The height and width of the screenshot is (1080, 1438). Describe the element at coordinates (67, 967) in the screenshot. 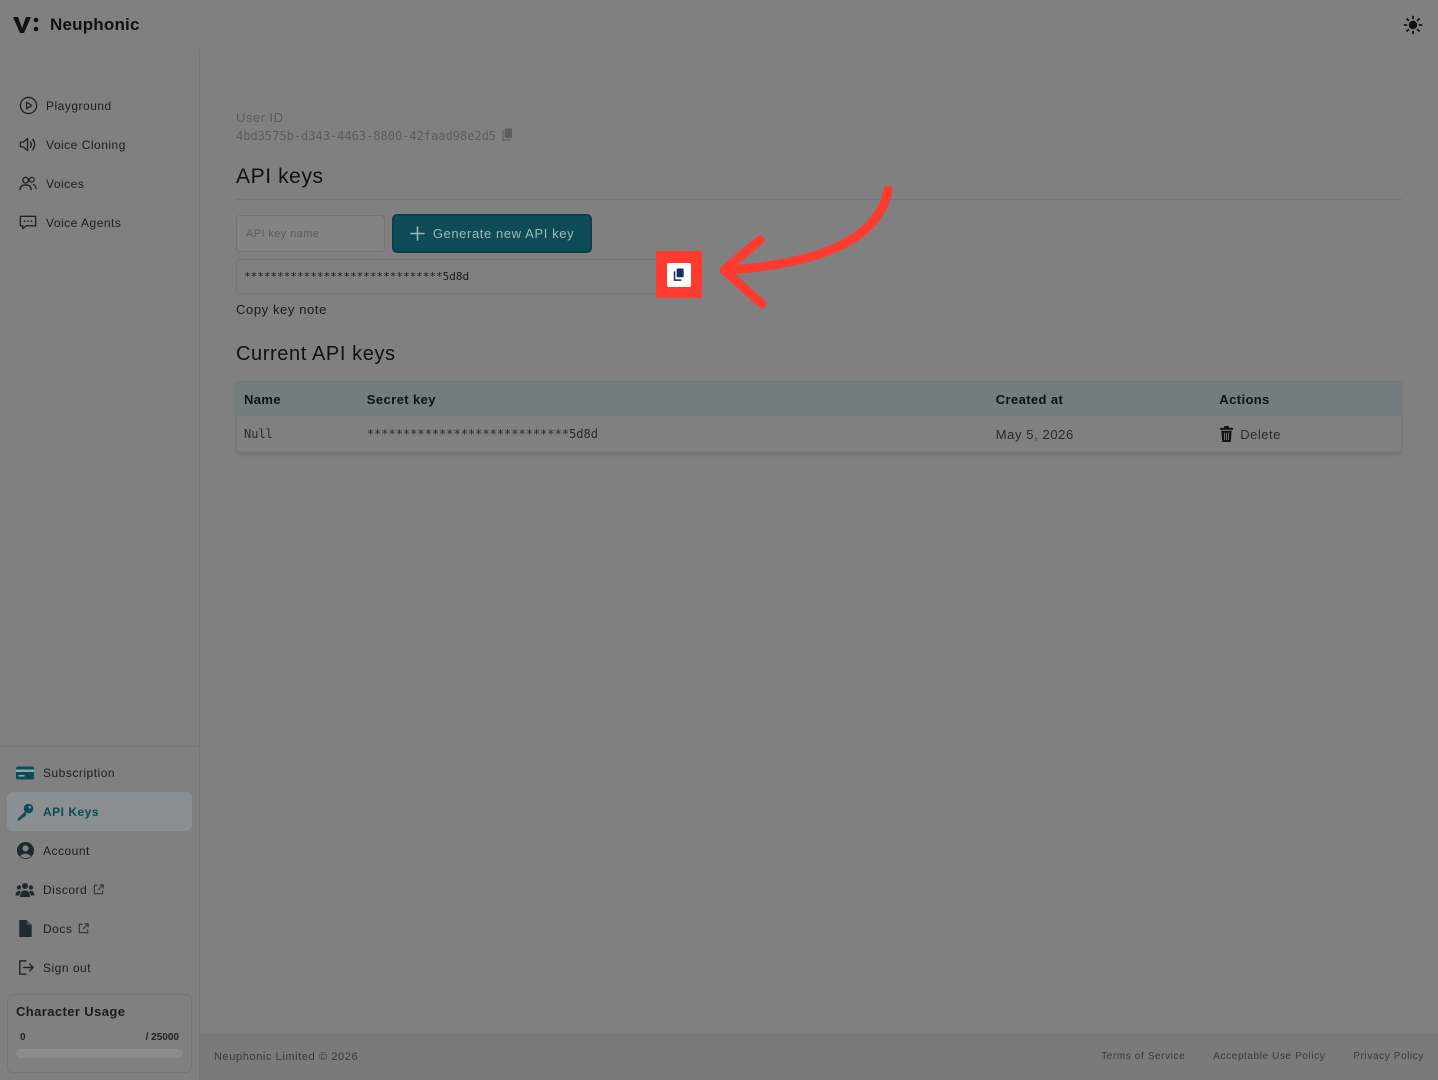

I see `sidebar-item-label: Sign out` at that location.